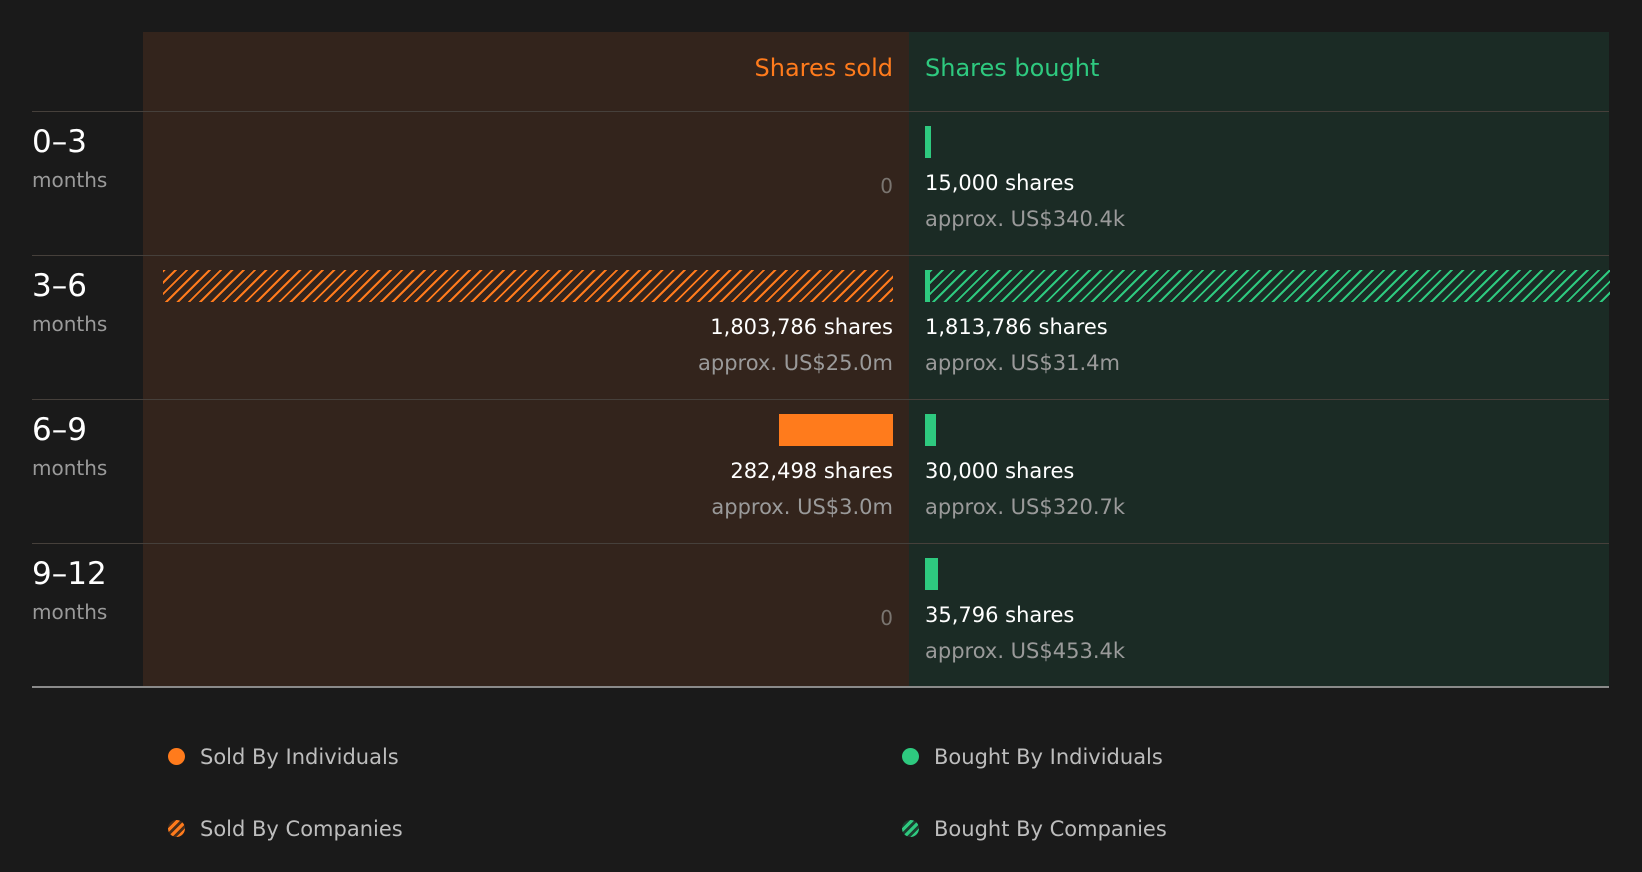  What do you see at coordinates (823, 68) in the screenshot?
I see `shares-sold-header: Shares sold` at bounding box center [823, 68].